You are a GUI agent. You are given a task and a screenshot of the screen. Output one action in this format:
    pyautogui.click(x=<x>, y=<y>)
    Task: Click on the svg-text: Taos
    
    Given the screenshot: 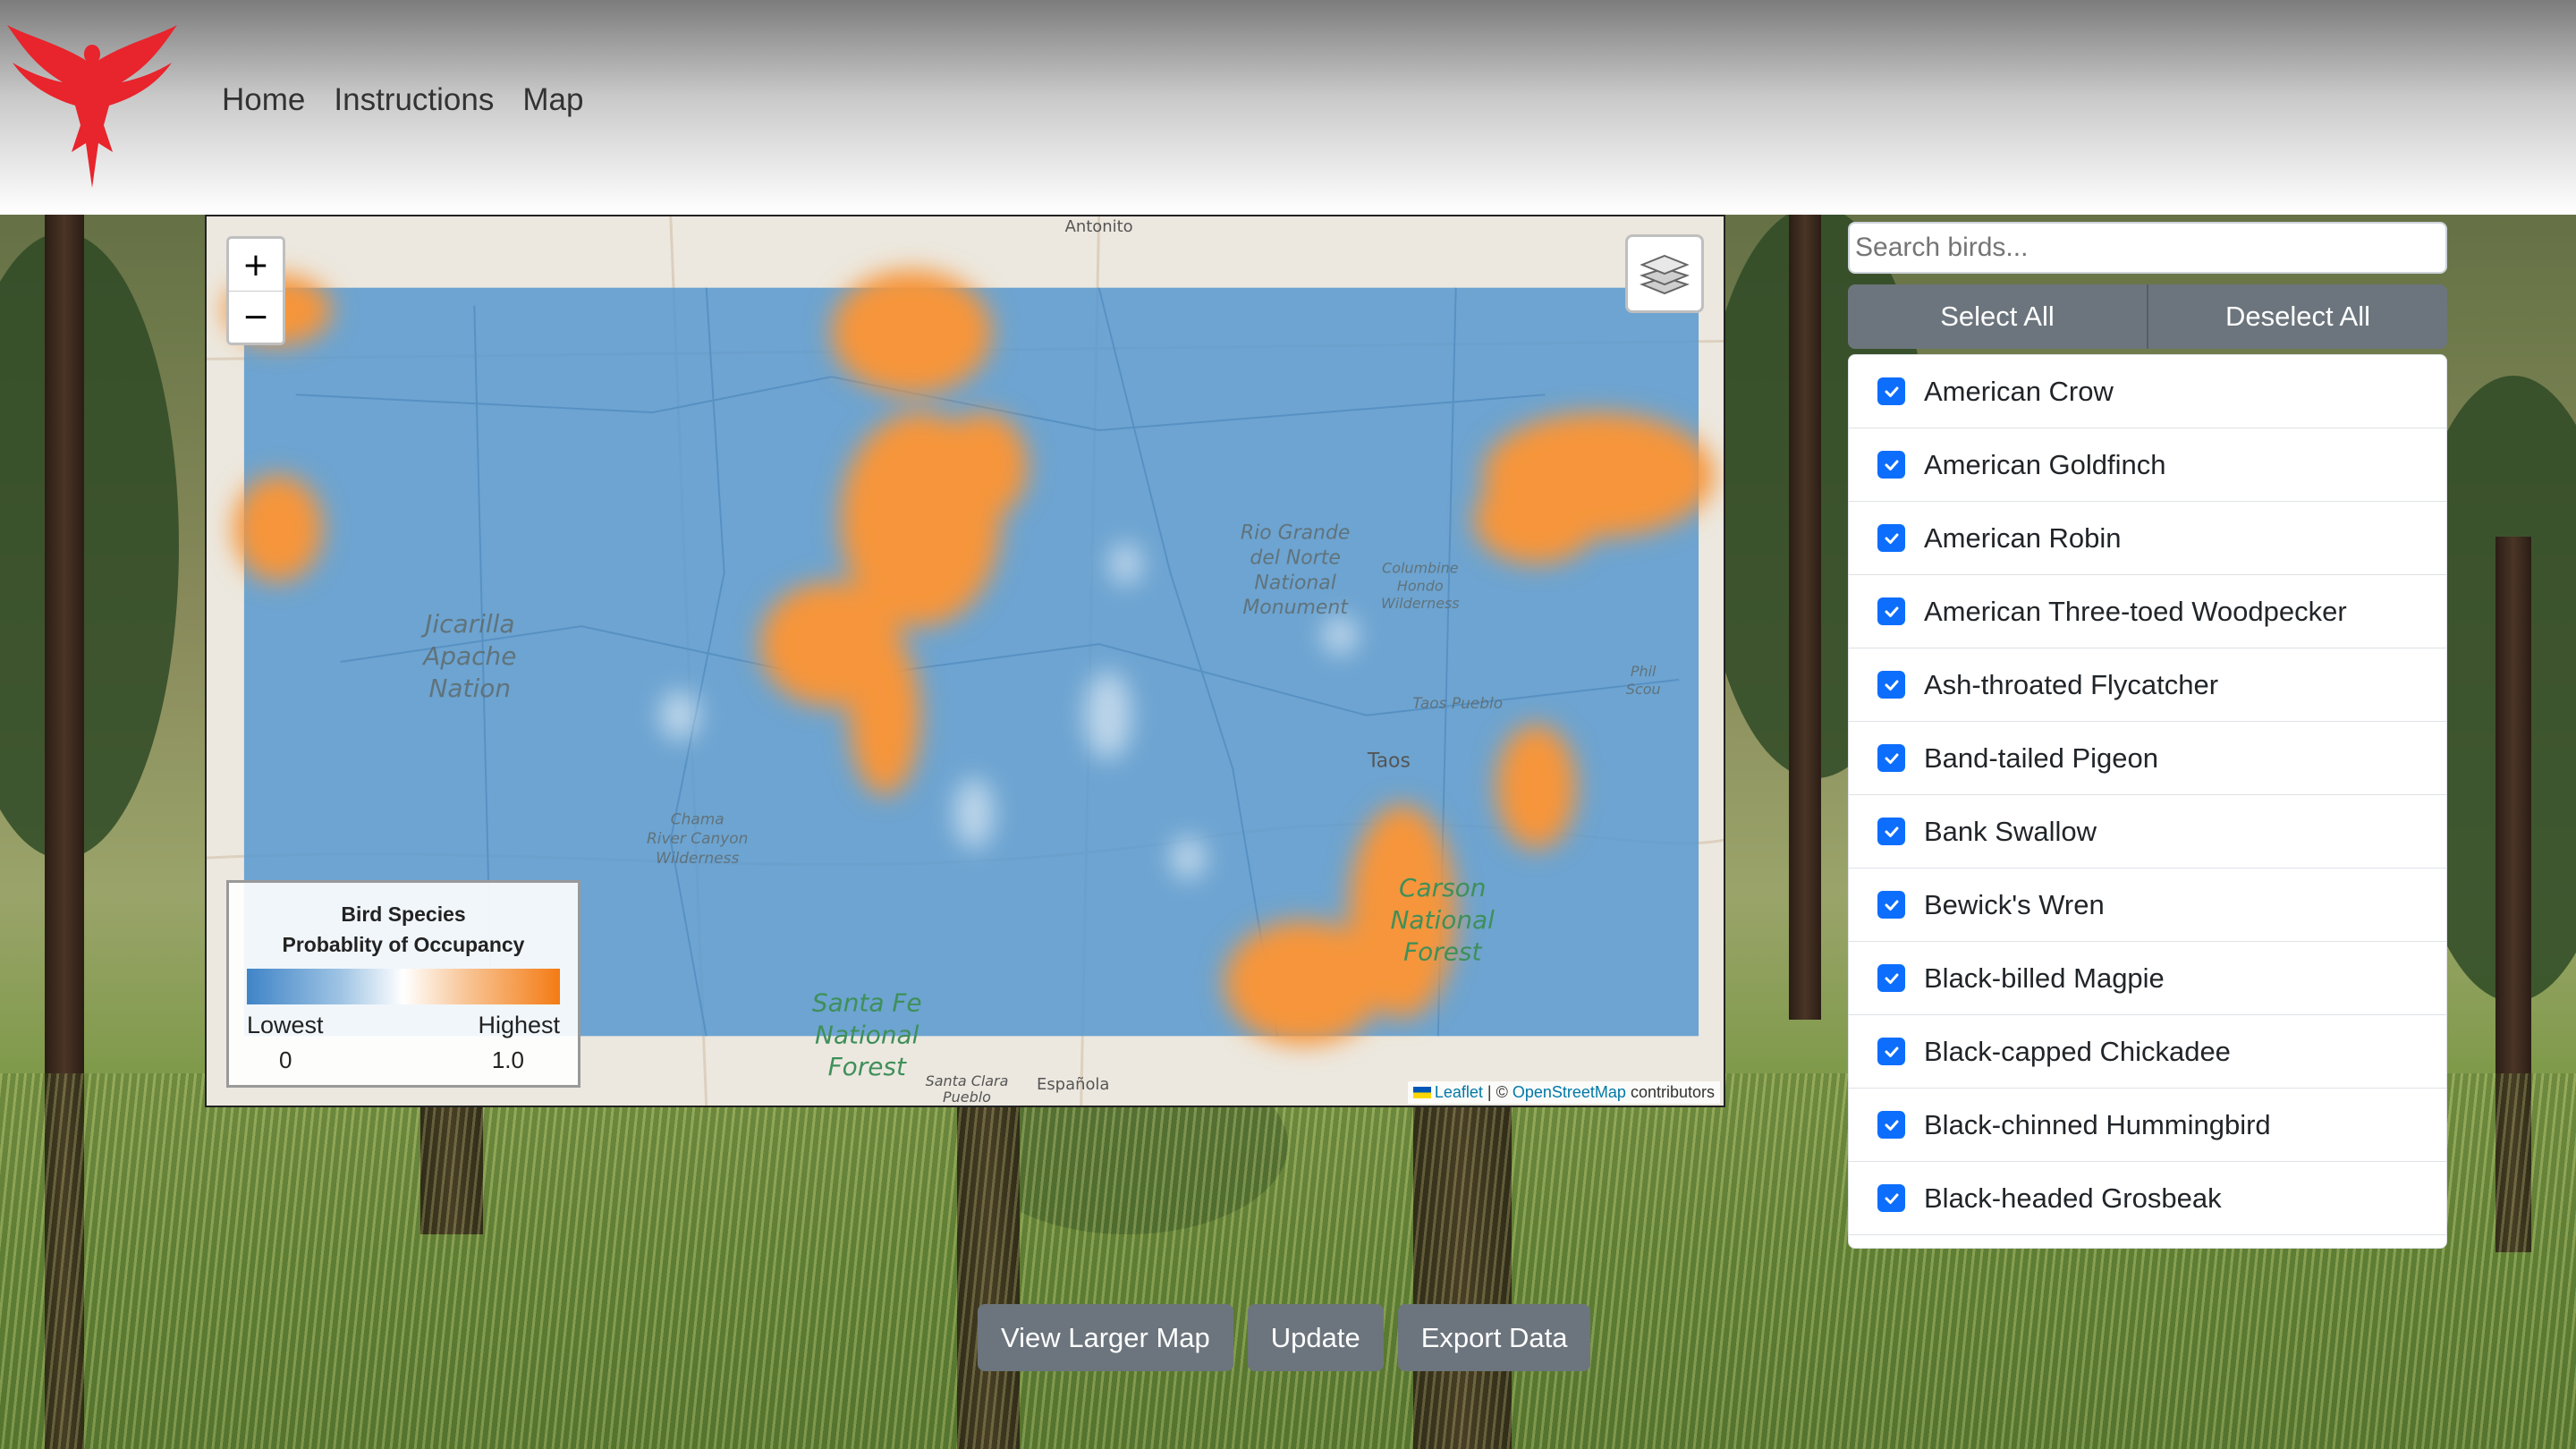 What is the action you would take?
    pyautogui.click(x=1389, y=761)
    